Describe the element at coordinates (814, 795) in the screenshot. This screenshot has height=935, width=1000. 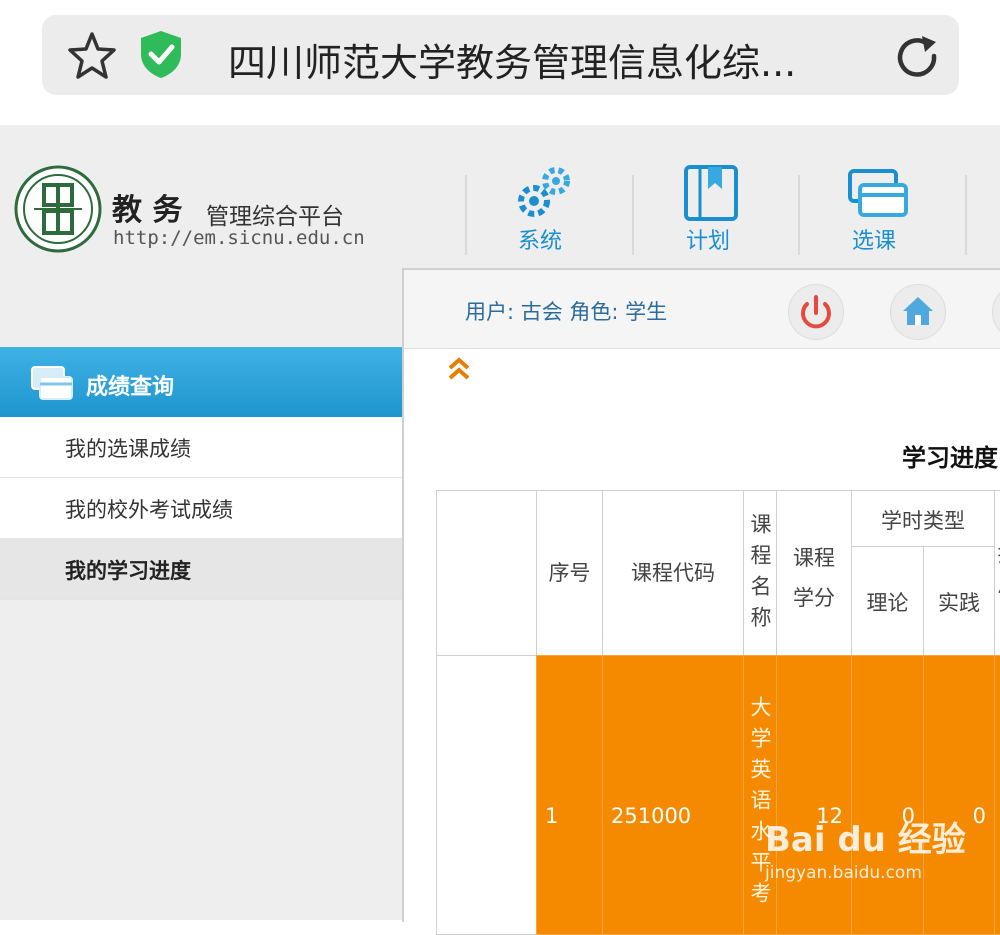
I see `td-credits: 12` at that location.